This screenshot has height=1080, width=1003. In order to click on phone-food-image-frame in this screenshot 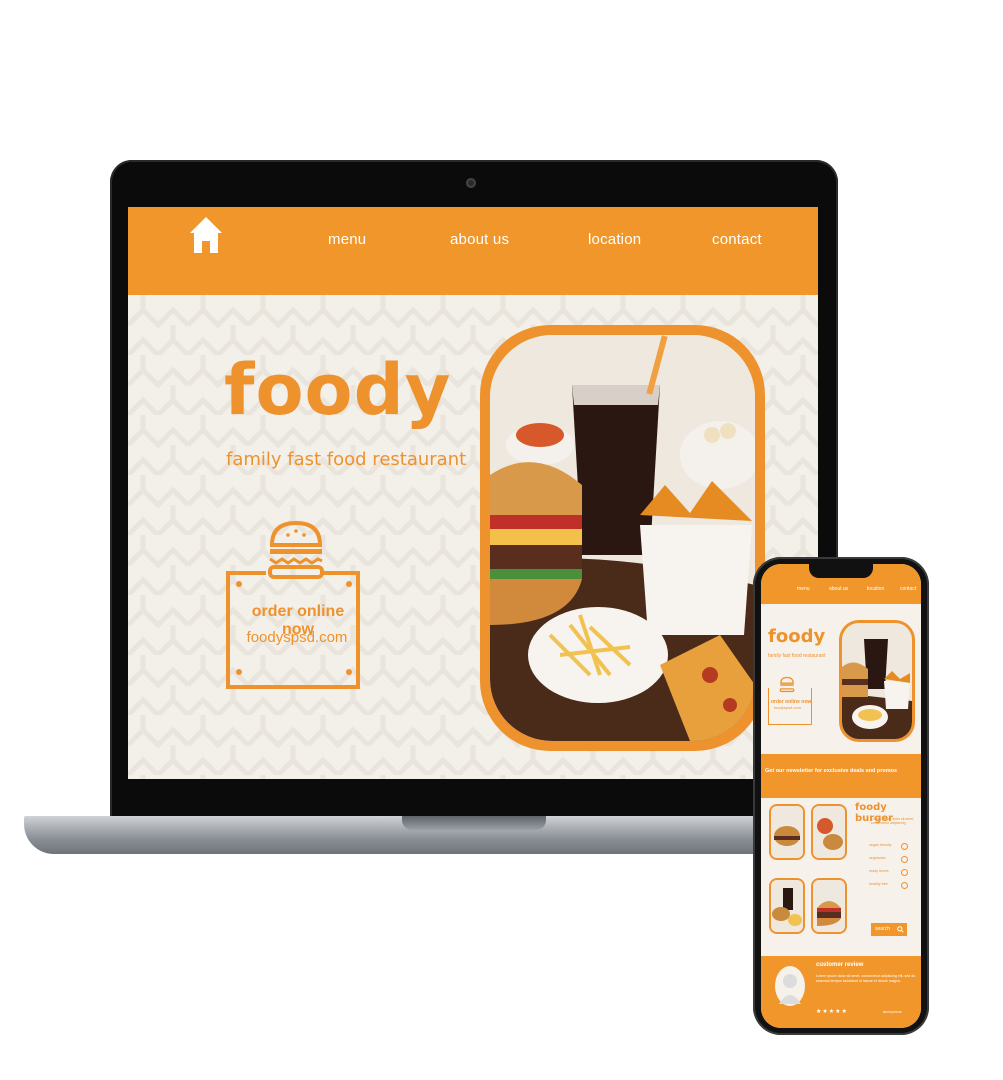, I will do `click(877, 681)`.